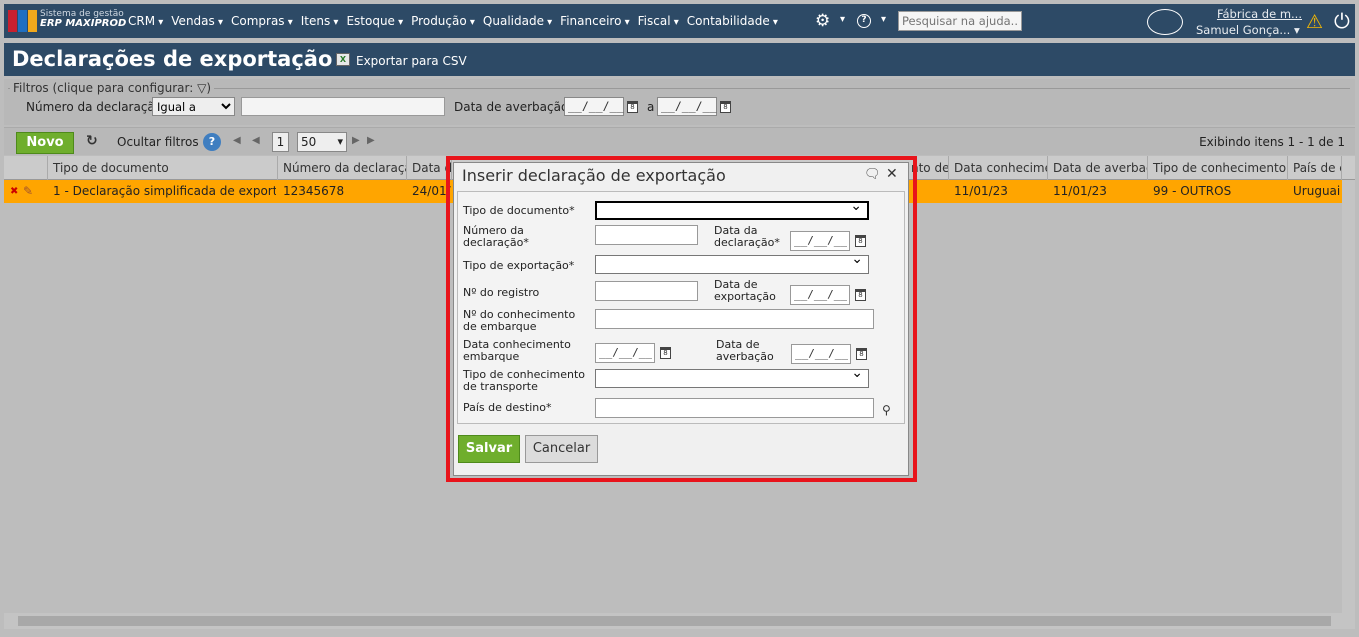 The height and width of the screenshot is (637, 1359). What do you see at coordinates (1314, 22) in the screenshot?
I see `warning-icon: ⚠` at bounding box center [1314, 22].